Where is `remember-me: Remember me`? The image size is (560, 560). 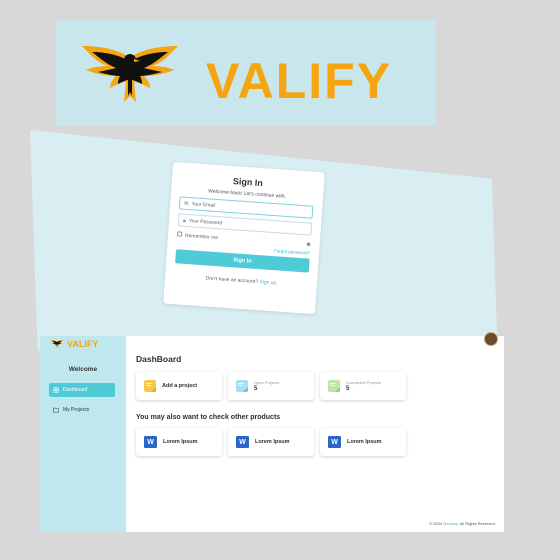 remember-me: Remember me is located at coordinates (197, 236).